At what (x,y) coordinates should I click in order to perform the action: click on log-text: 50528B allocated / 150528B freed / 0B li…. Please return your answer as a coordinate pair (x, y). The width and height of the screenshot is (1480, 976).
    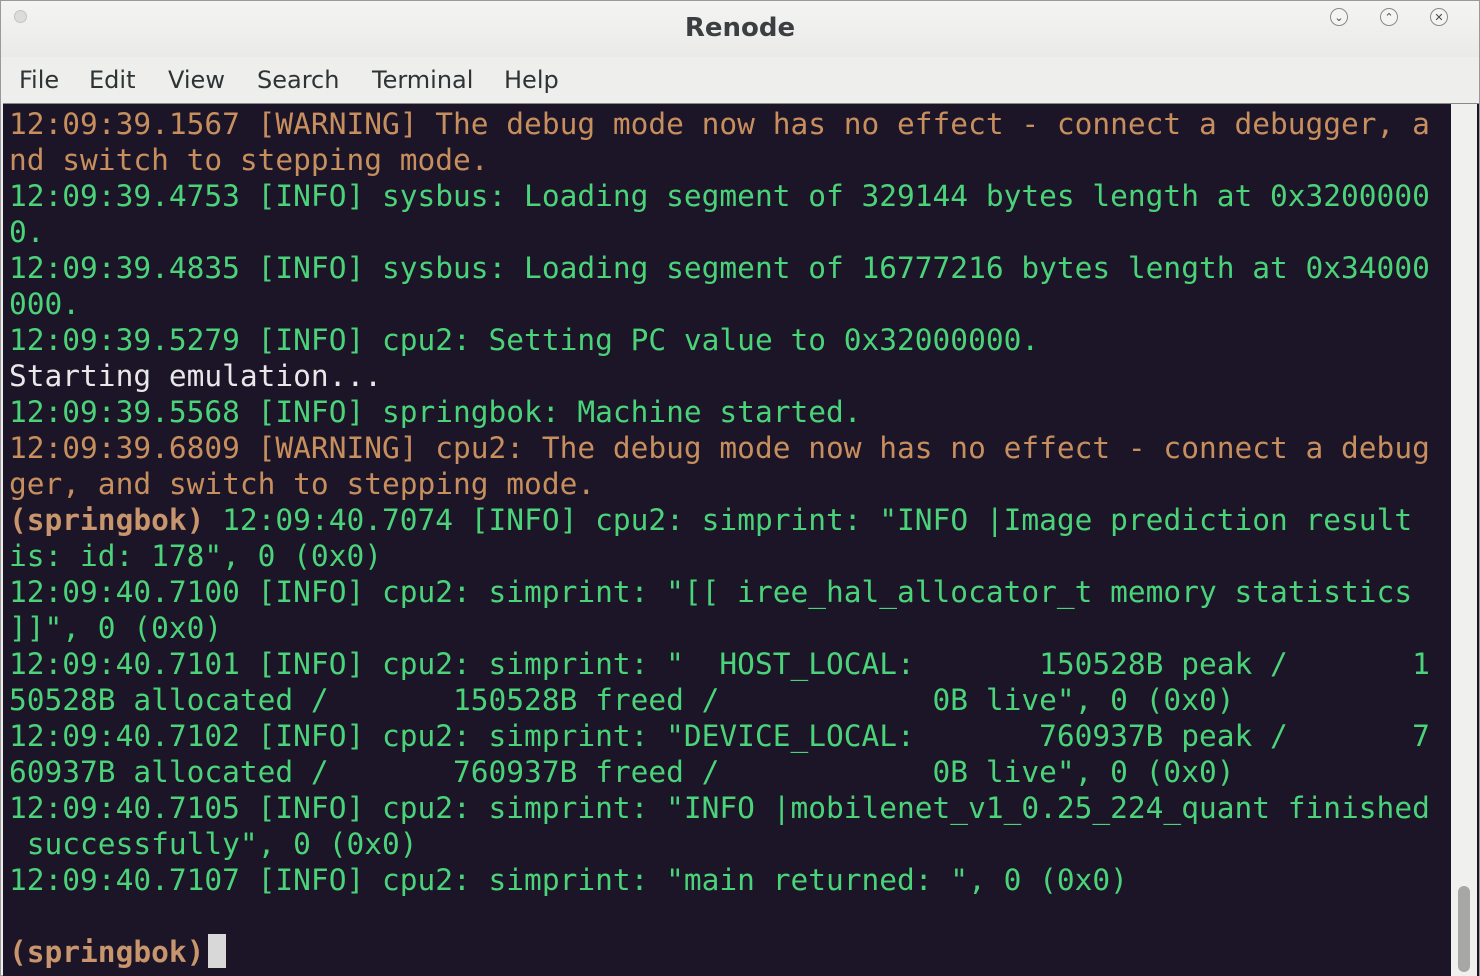
    Looking at the image, I should click on (622, 700).